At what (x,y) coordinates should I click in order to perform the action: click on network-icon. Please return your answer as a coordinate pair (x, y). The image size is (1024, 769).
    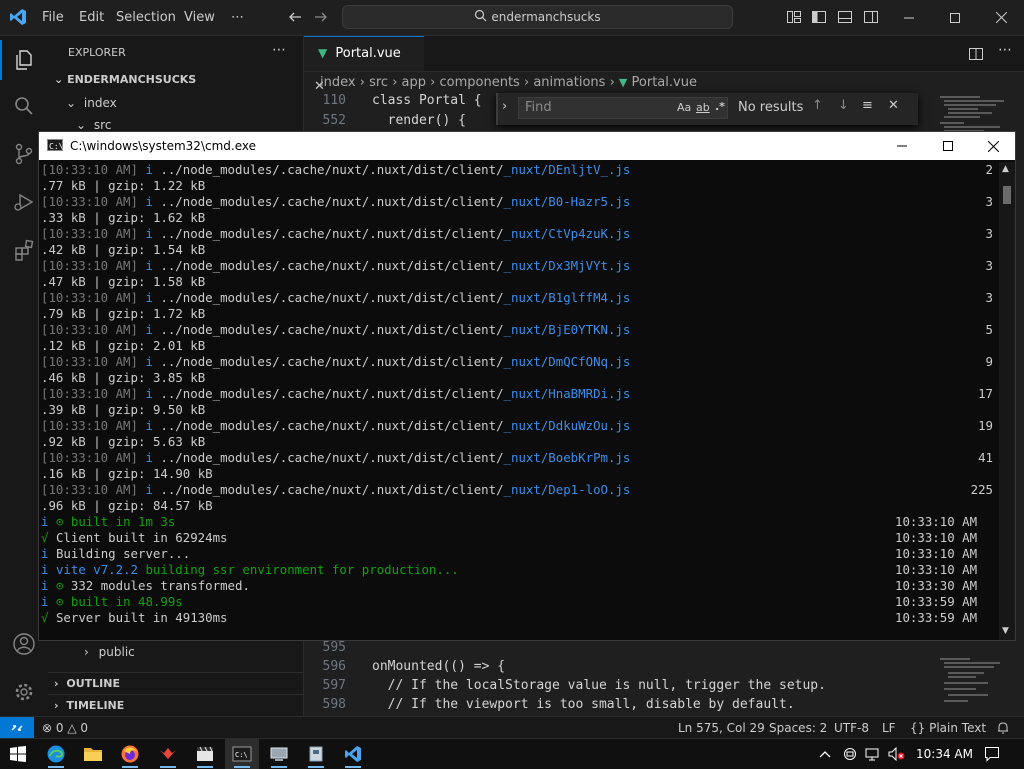
    Looking at the image, I should click on (873, 755).